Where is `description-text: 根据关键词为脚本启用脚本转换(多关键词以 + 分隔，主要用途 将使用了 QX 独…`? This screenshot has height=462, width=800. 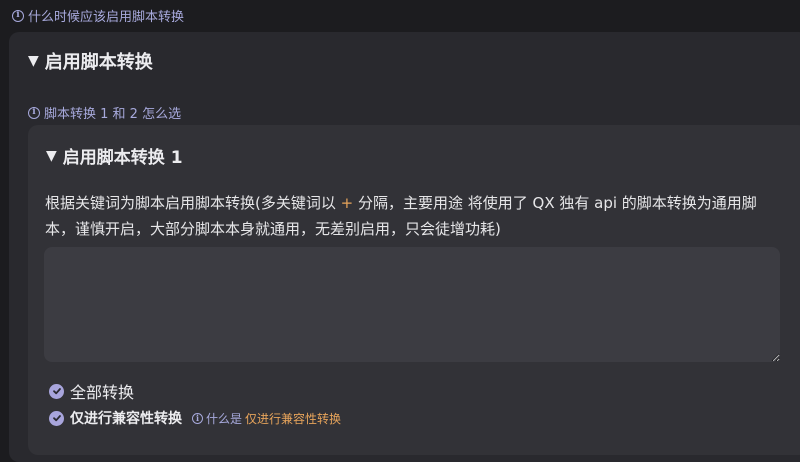
description-text: 根据关键词为脚本启用脚本转换(多关键词以 + 分隔，主要用途 将使用了 QX 独… is located at coordinates (412, 216).